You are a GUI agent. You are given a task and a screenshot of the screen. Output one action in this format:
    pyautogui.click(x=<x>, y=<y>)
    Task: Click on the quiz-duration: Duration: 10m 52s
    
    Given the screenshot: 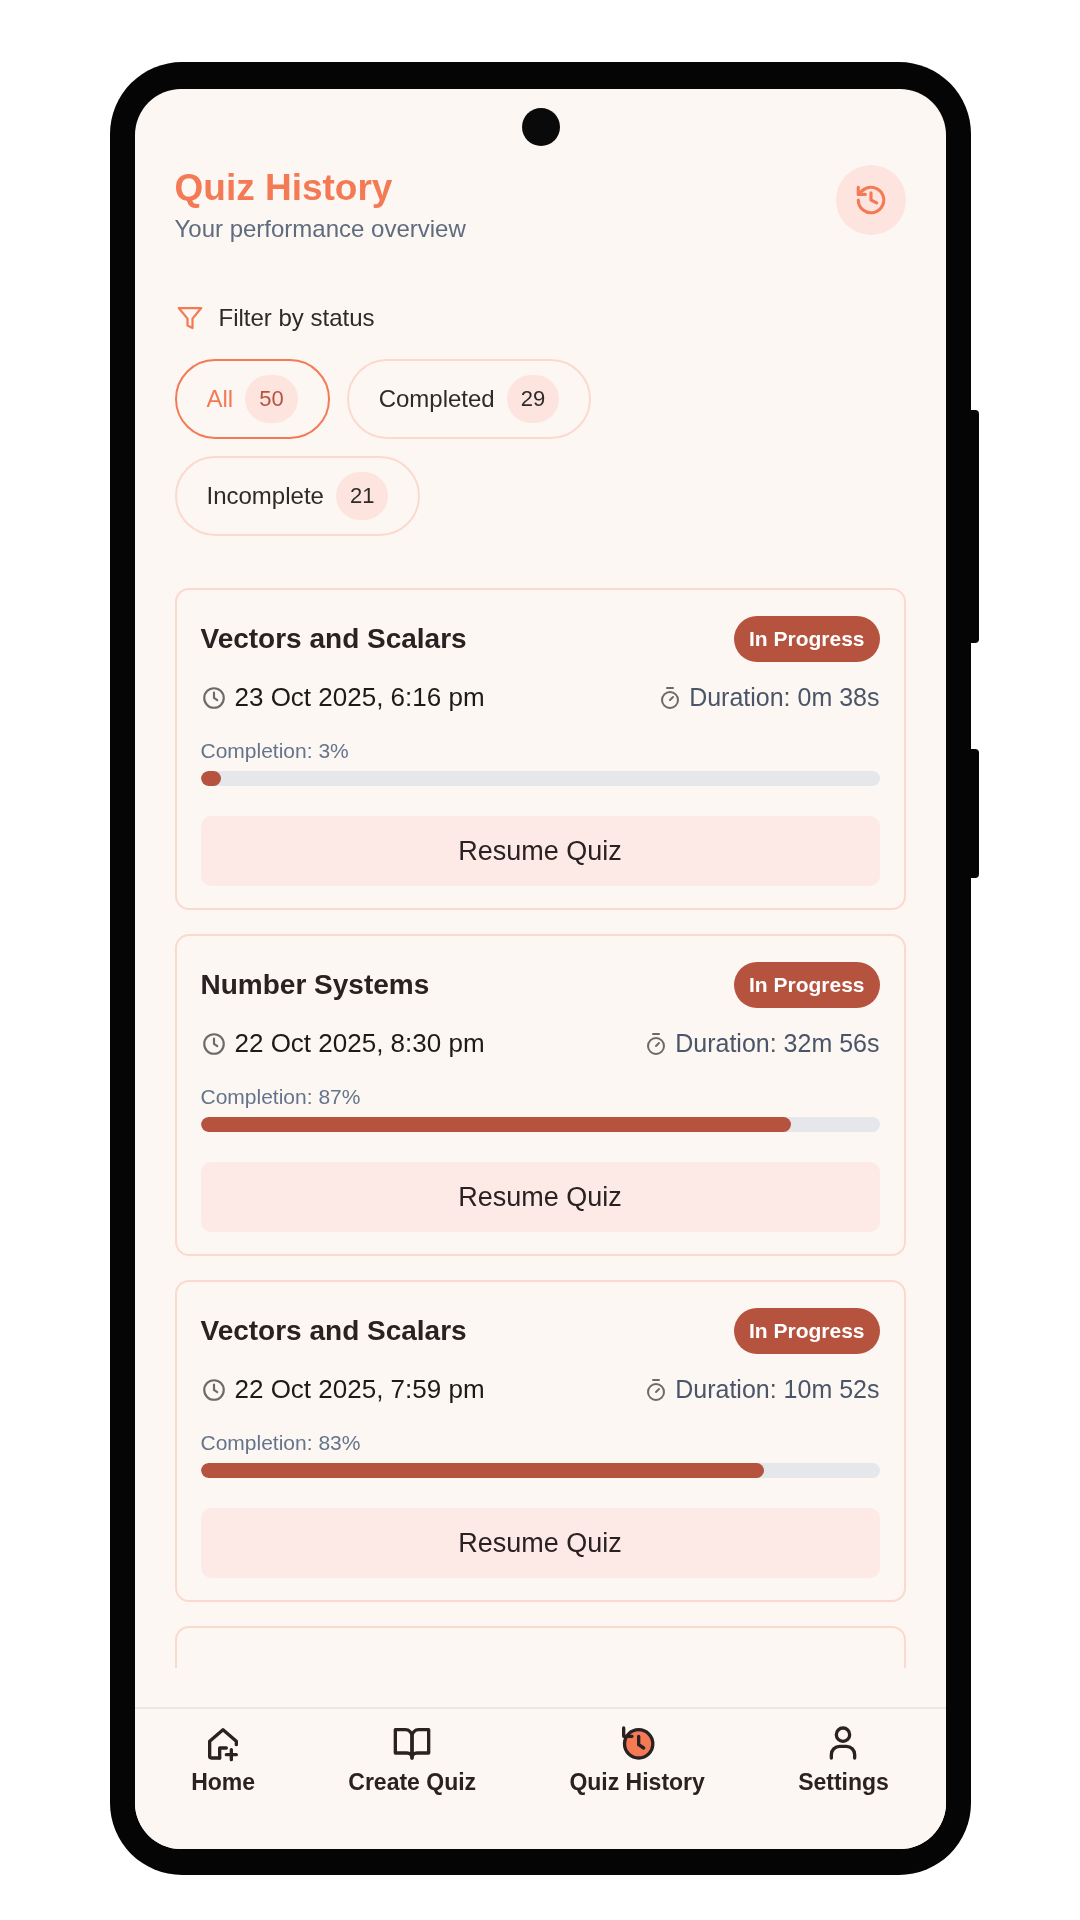 What is the action you would take?
    pyautogui.click(x=777, y=1389)
    